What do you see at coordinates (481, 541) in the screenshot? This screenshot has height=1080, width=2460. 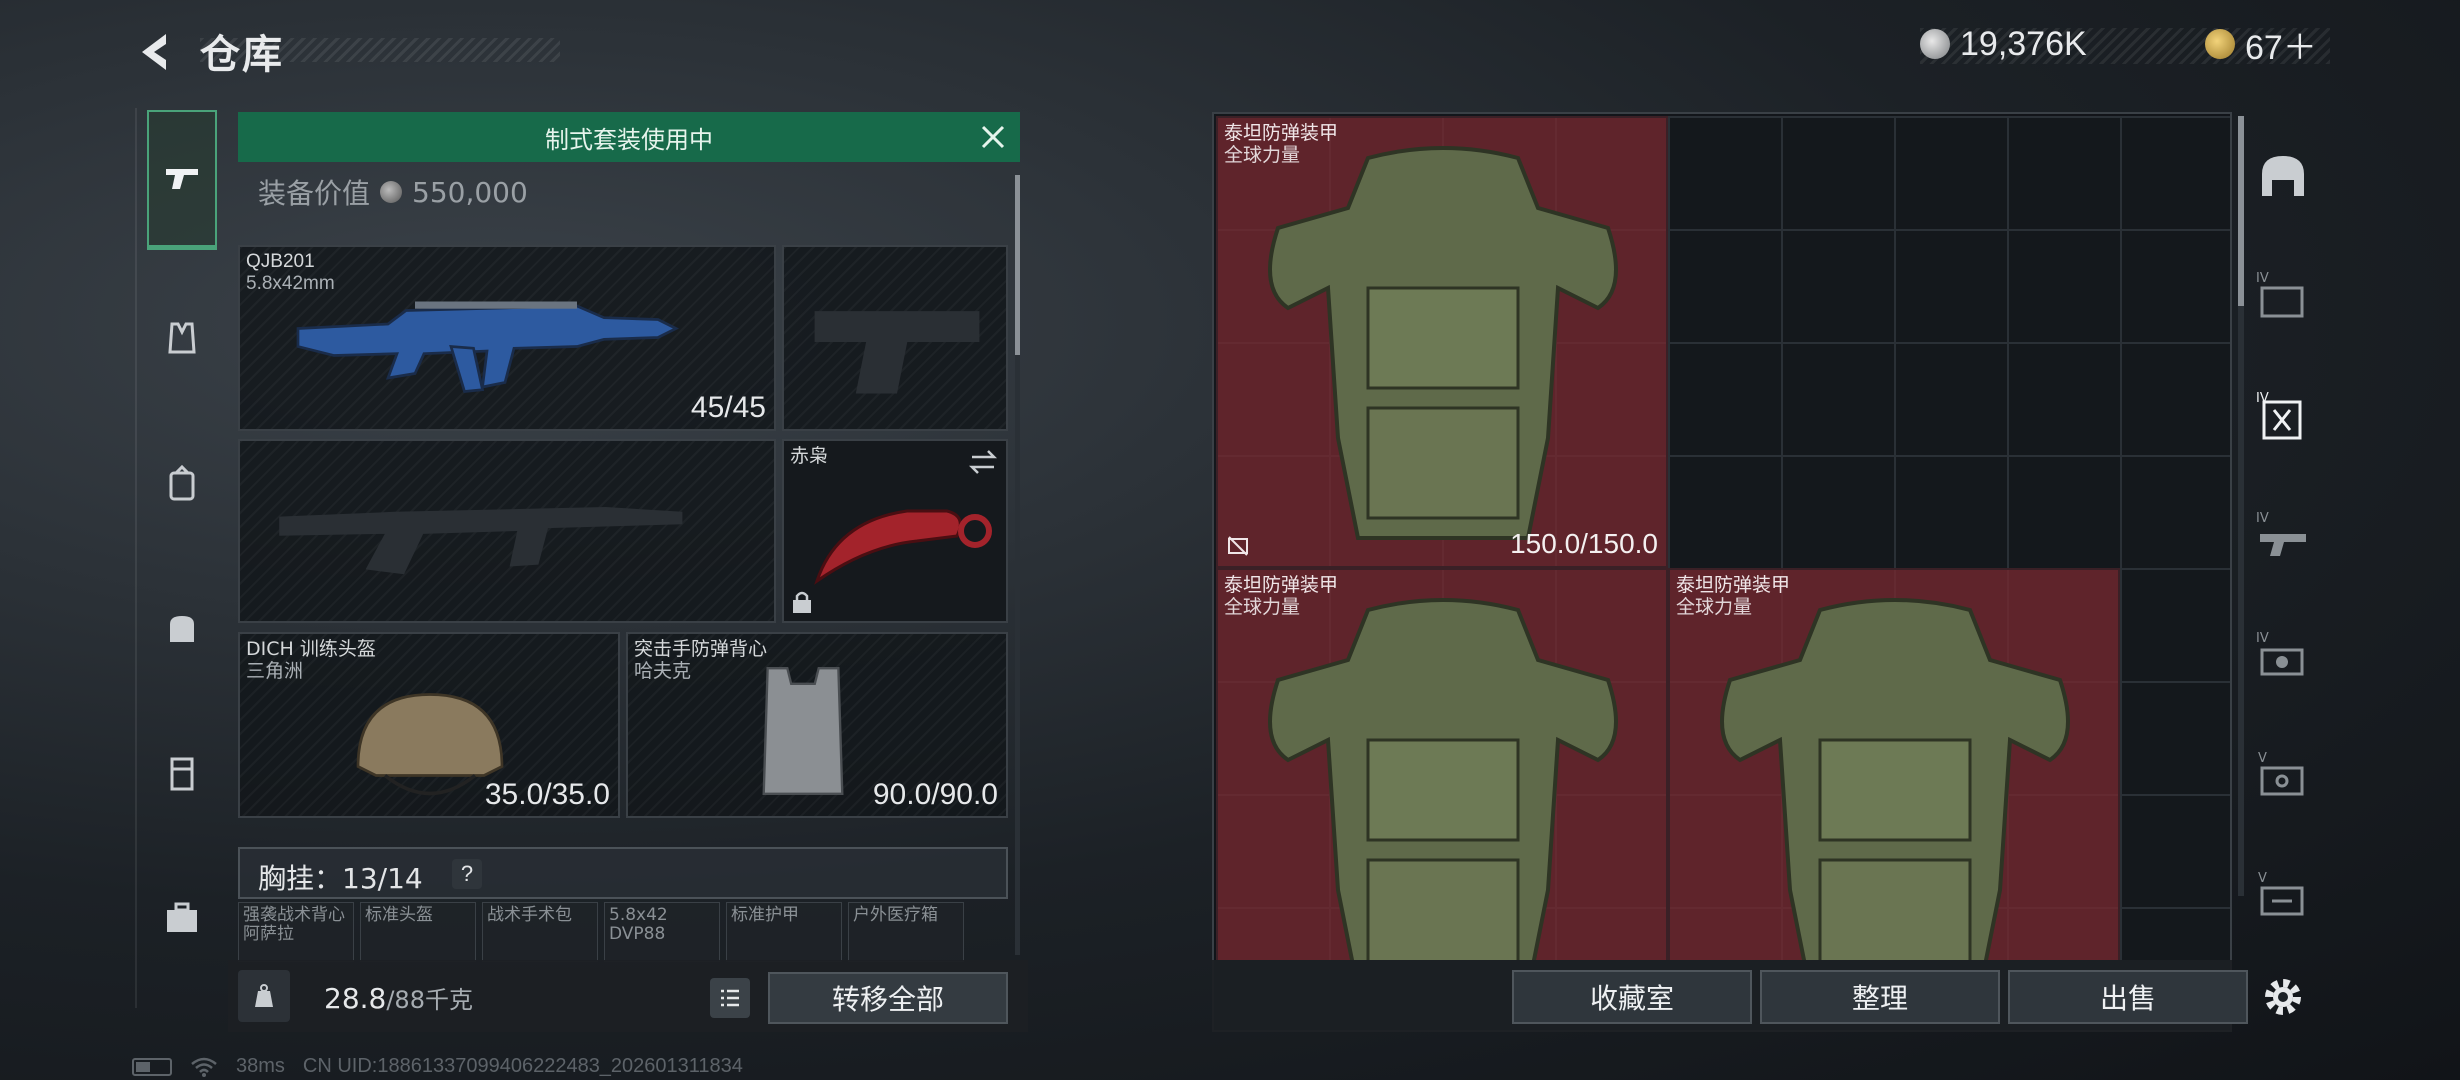 I see `rifle-silhouette` at bounding box center [481, 541].